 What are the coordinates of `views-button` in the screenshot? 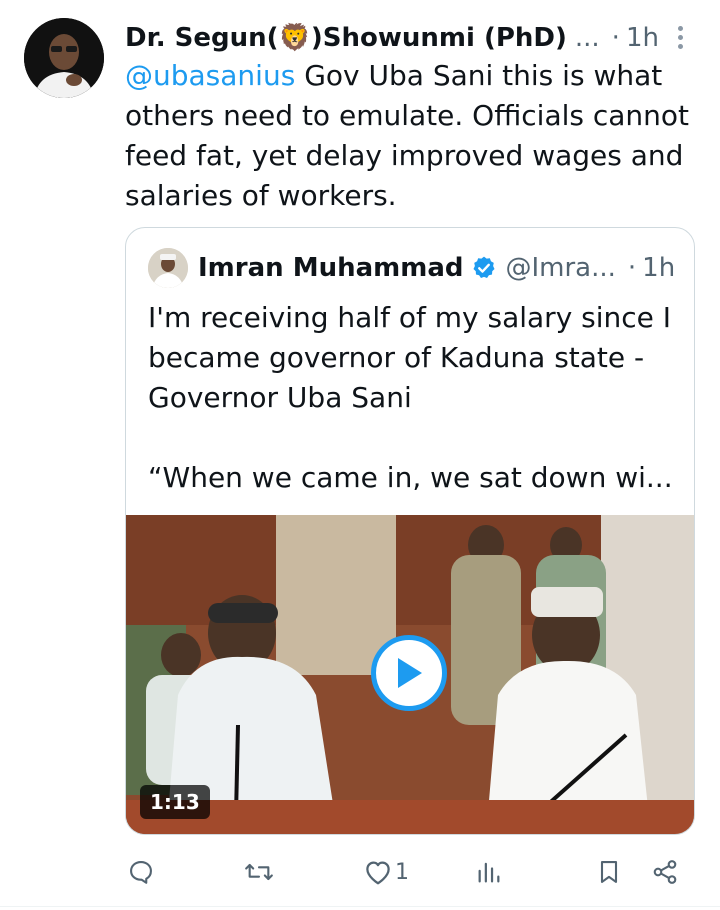 It's located at (490, 872).